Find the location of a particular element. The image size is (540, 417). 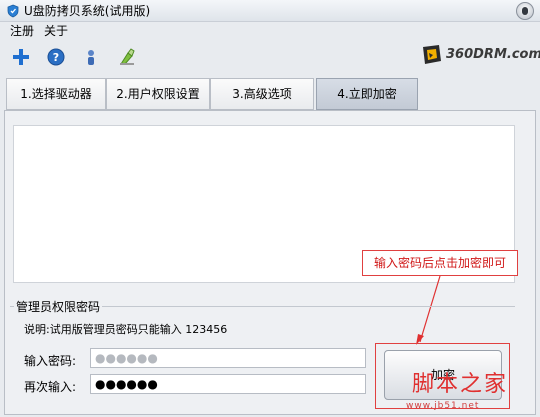

close-icon is located at coordinates (525, 11).